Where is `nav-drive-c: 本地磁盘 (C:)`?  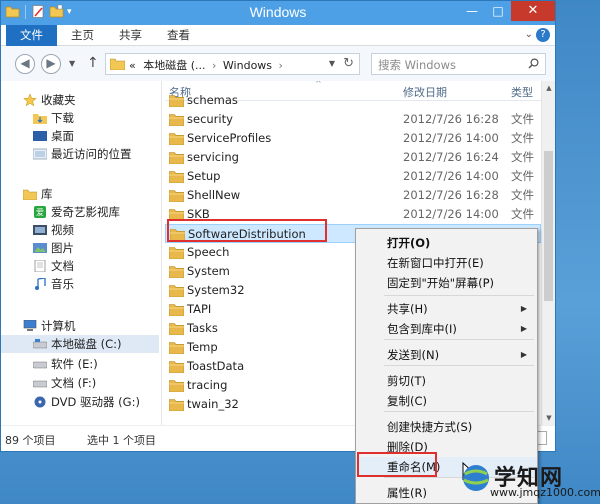 nav-drive-c: 本地磁盘 (C:) is located at coordinates (80, 344).